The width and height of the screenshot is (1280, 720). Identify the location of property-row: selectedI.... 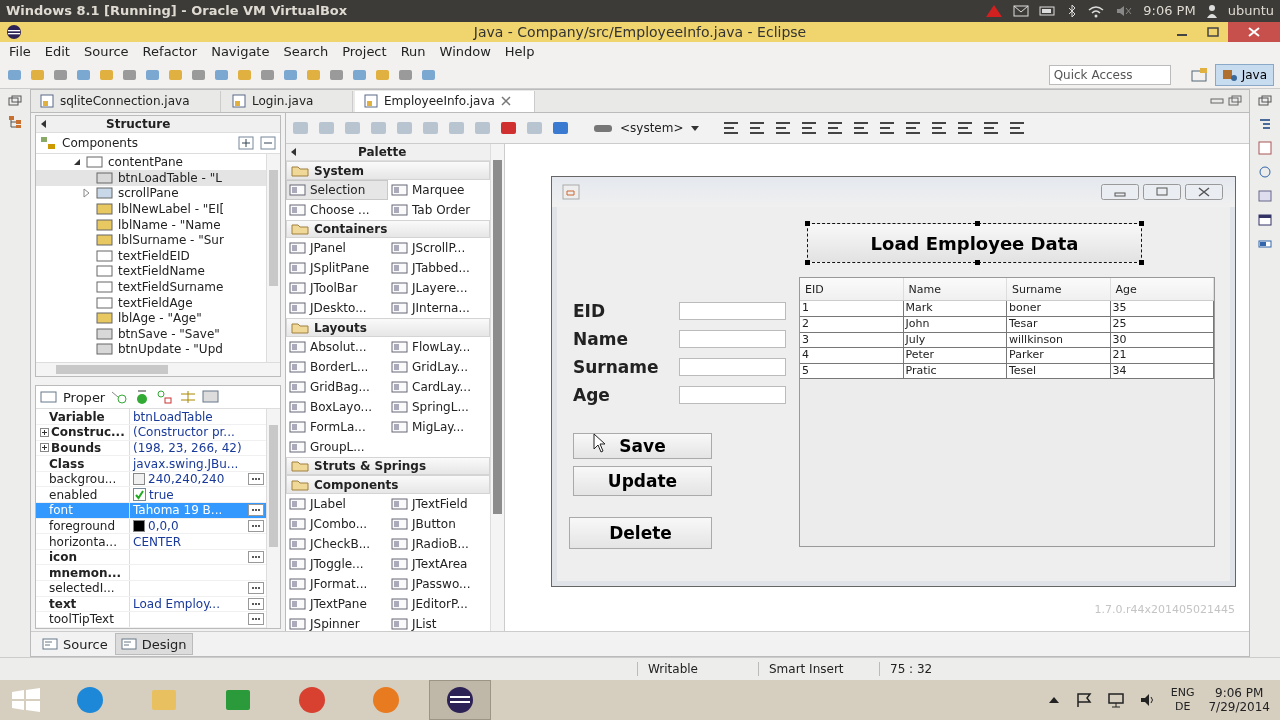
(151, 589).